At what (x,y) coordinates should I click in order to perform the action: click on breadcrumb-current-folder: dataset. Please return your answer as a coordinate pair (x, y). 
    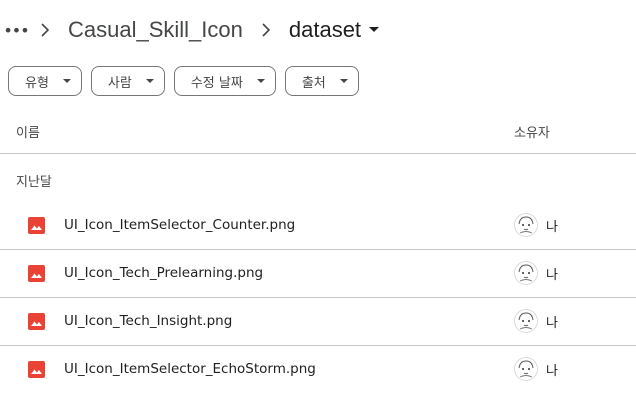
    Looking at the image, I should click on (334, 30).